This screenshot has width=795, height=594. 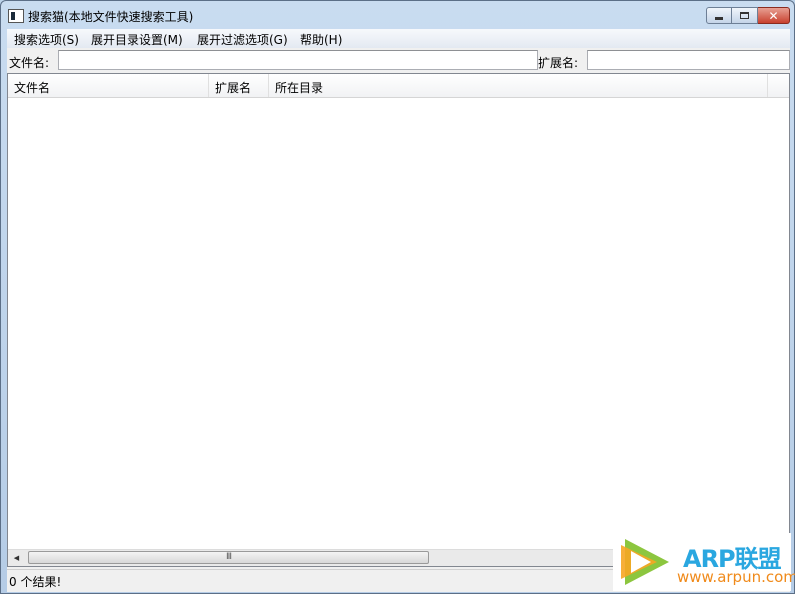 I want to click on scroll-left-button: ◀, so click(x=16, y=558).